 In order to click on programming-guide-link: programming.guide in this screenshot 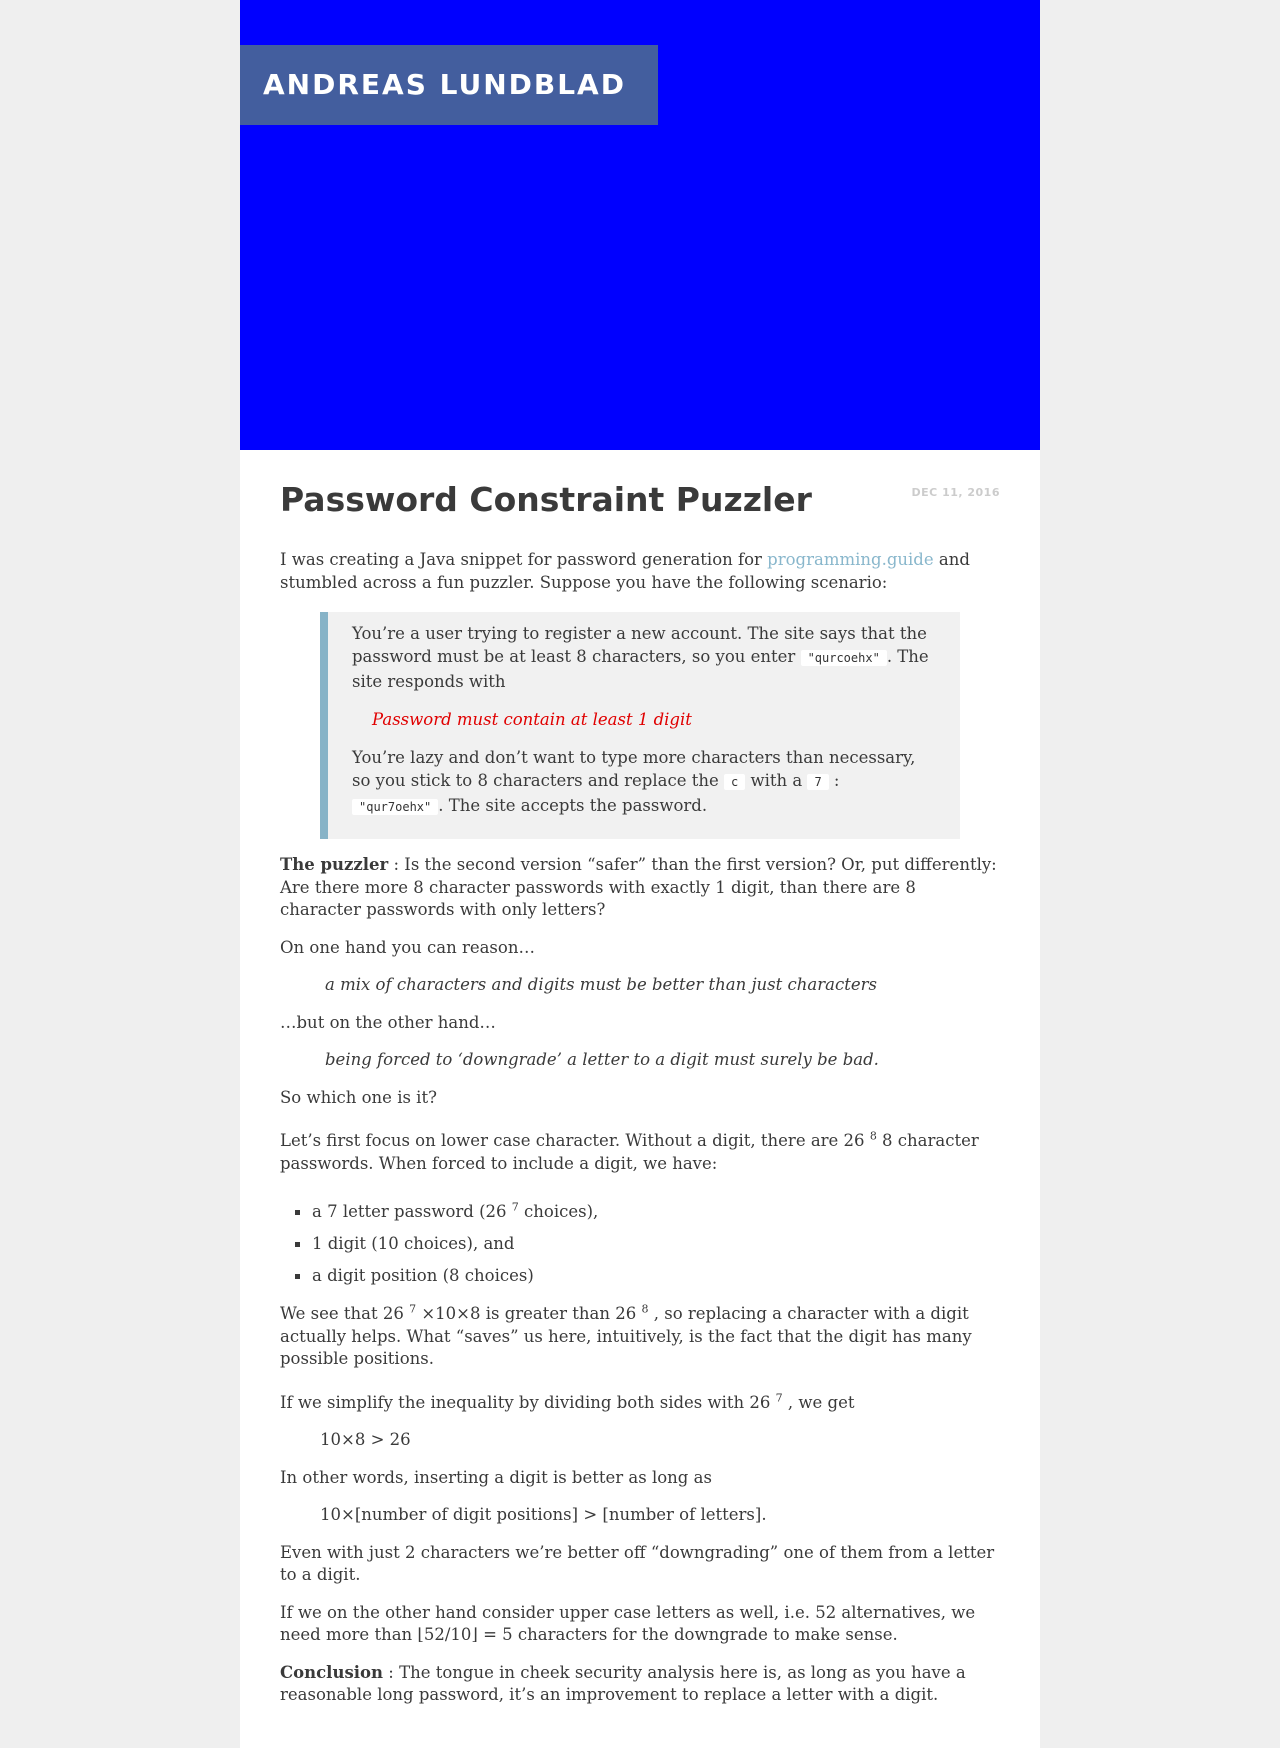, I will do `click(850, 559)`.